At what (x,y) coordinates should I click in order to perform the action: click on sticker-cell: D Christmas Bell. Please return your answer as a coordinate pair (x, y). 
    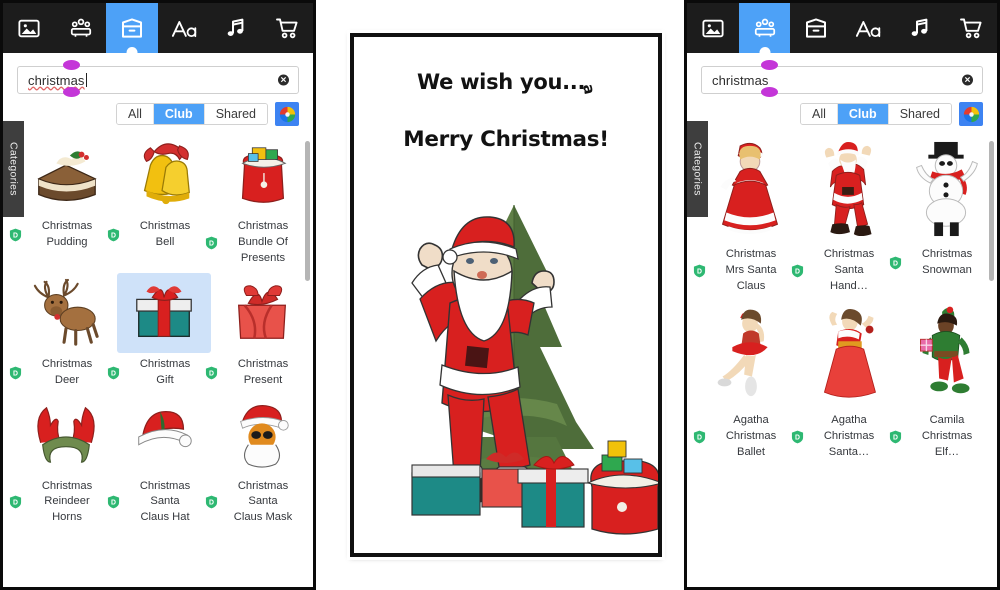
    Looking at the image, I should click on (160, 204).